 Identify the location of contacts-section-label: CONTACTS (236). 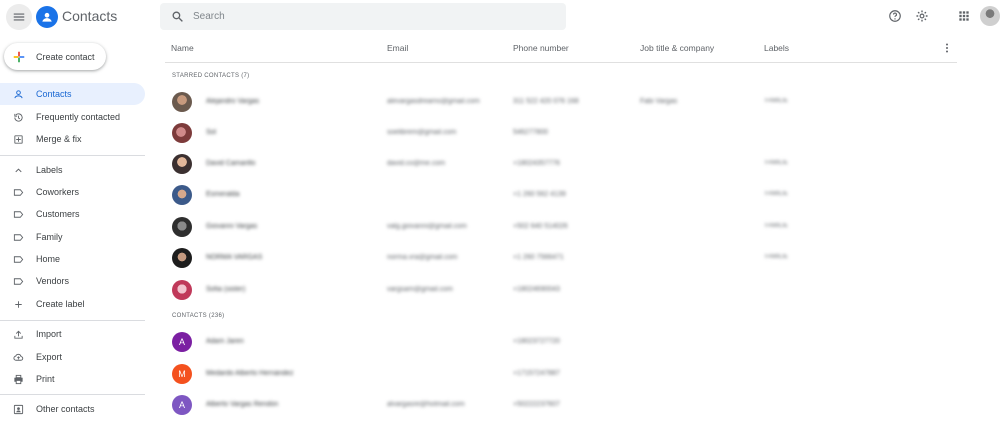
(198, 316).